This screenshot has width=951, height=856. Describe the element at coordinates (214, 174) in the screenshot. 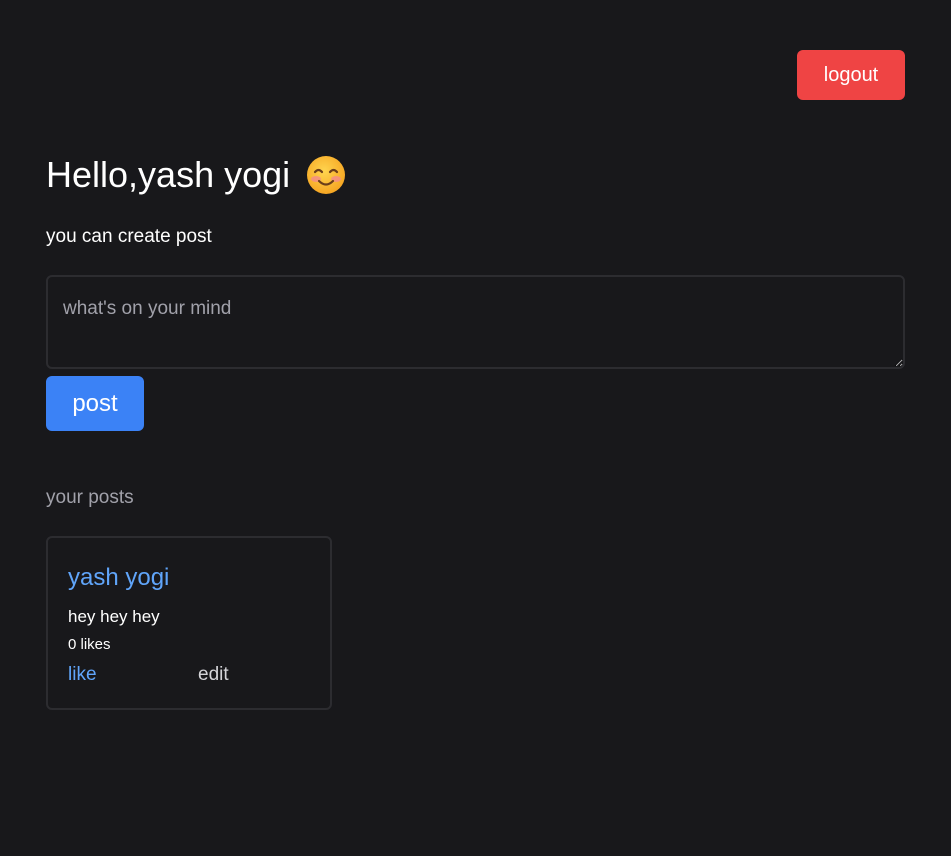

I see `greeting-user-name: yash yogi` at that location.